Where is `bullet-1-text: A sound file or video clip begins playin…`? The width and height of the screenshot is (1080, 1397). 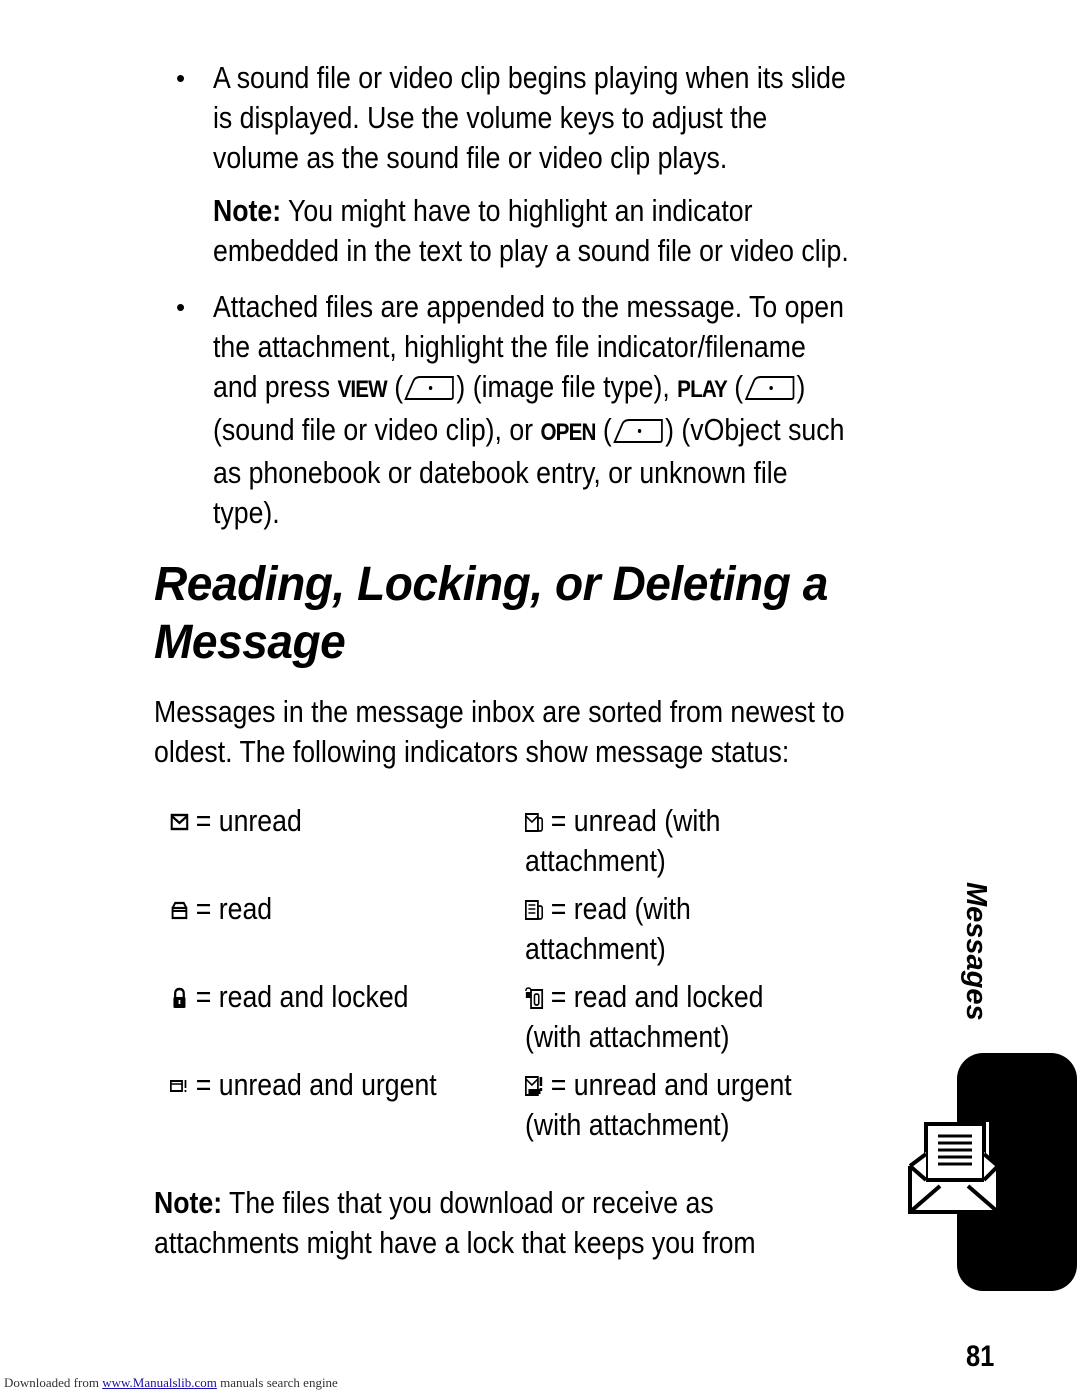
bullet-1-text: A sound file or video clip begins playin… is located at coordinates (529, 118).